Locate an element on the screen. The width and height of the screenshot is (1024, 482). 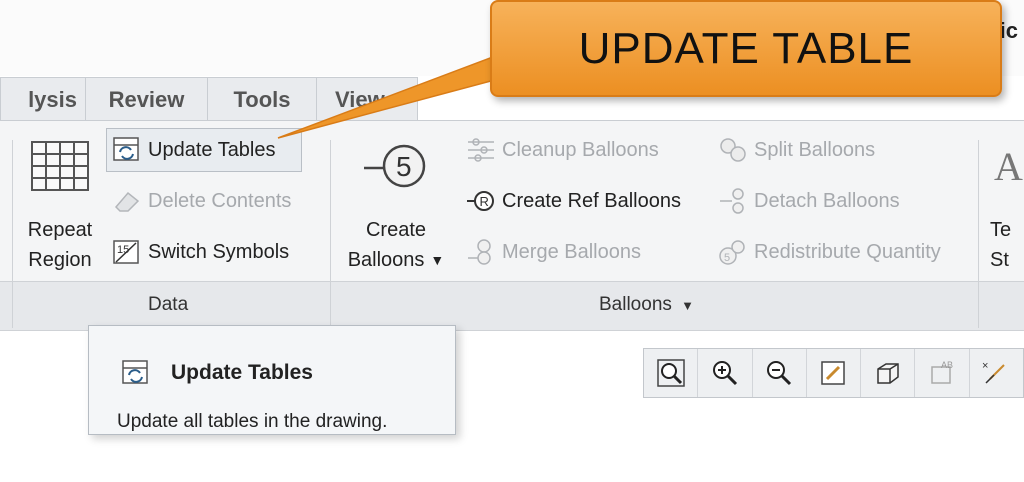
repaint-icon is located at coordinates (834, 373).